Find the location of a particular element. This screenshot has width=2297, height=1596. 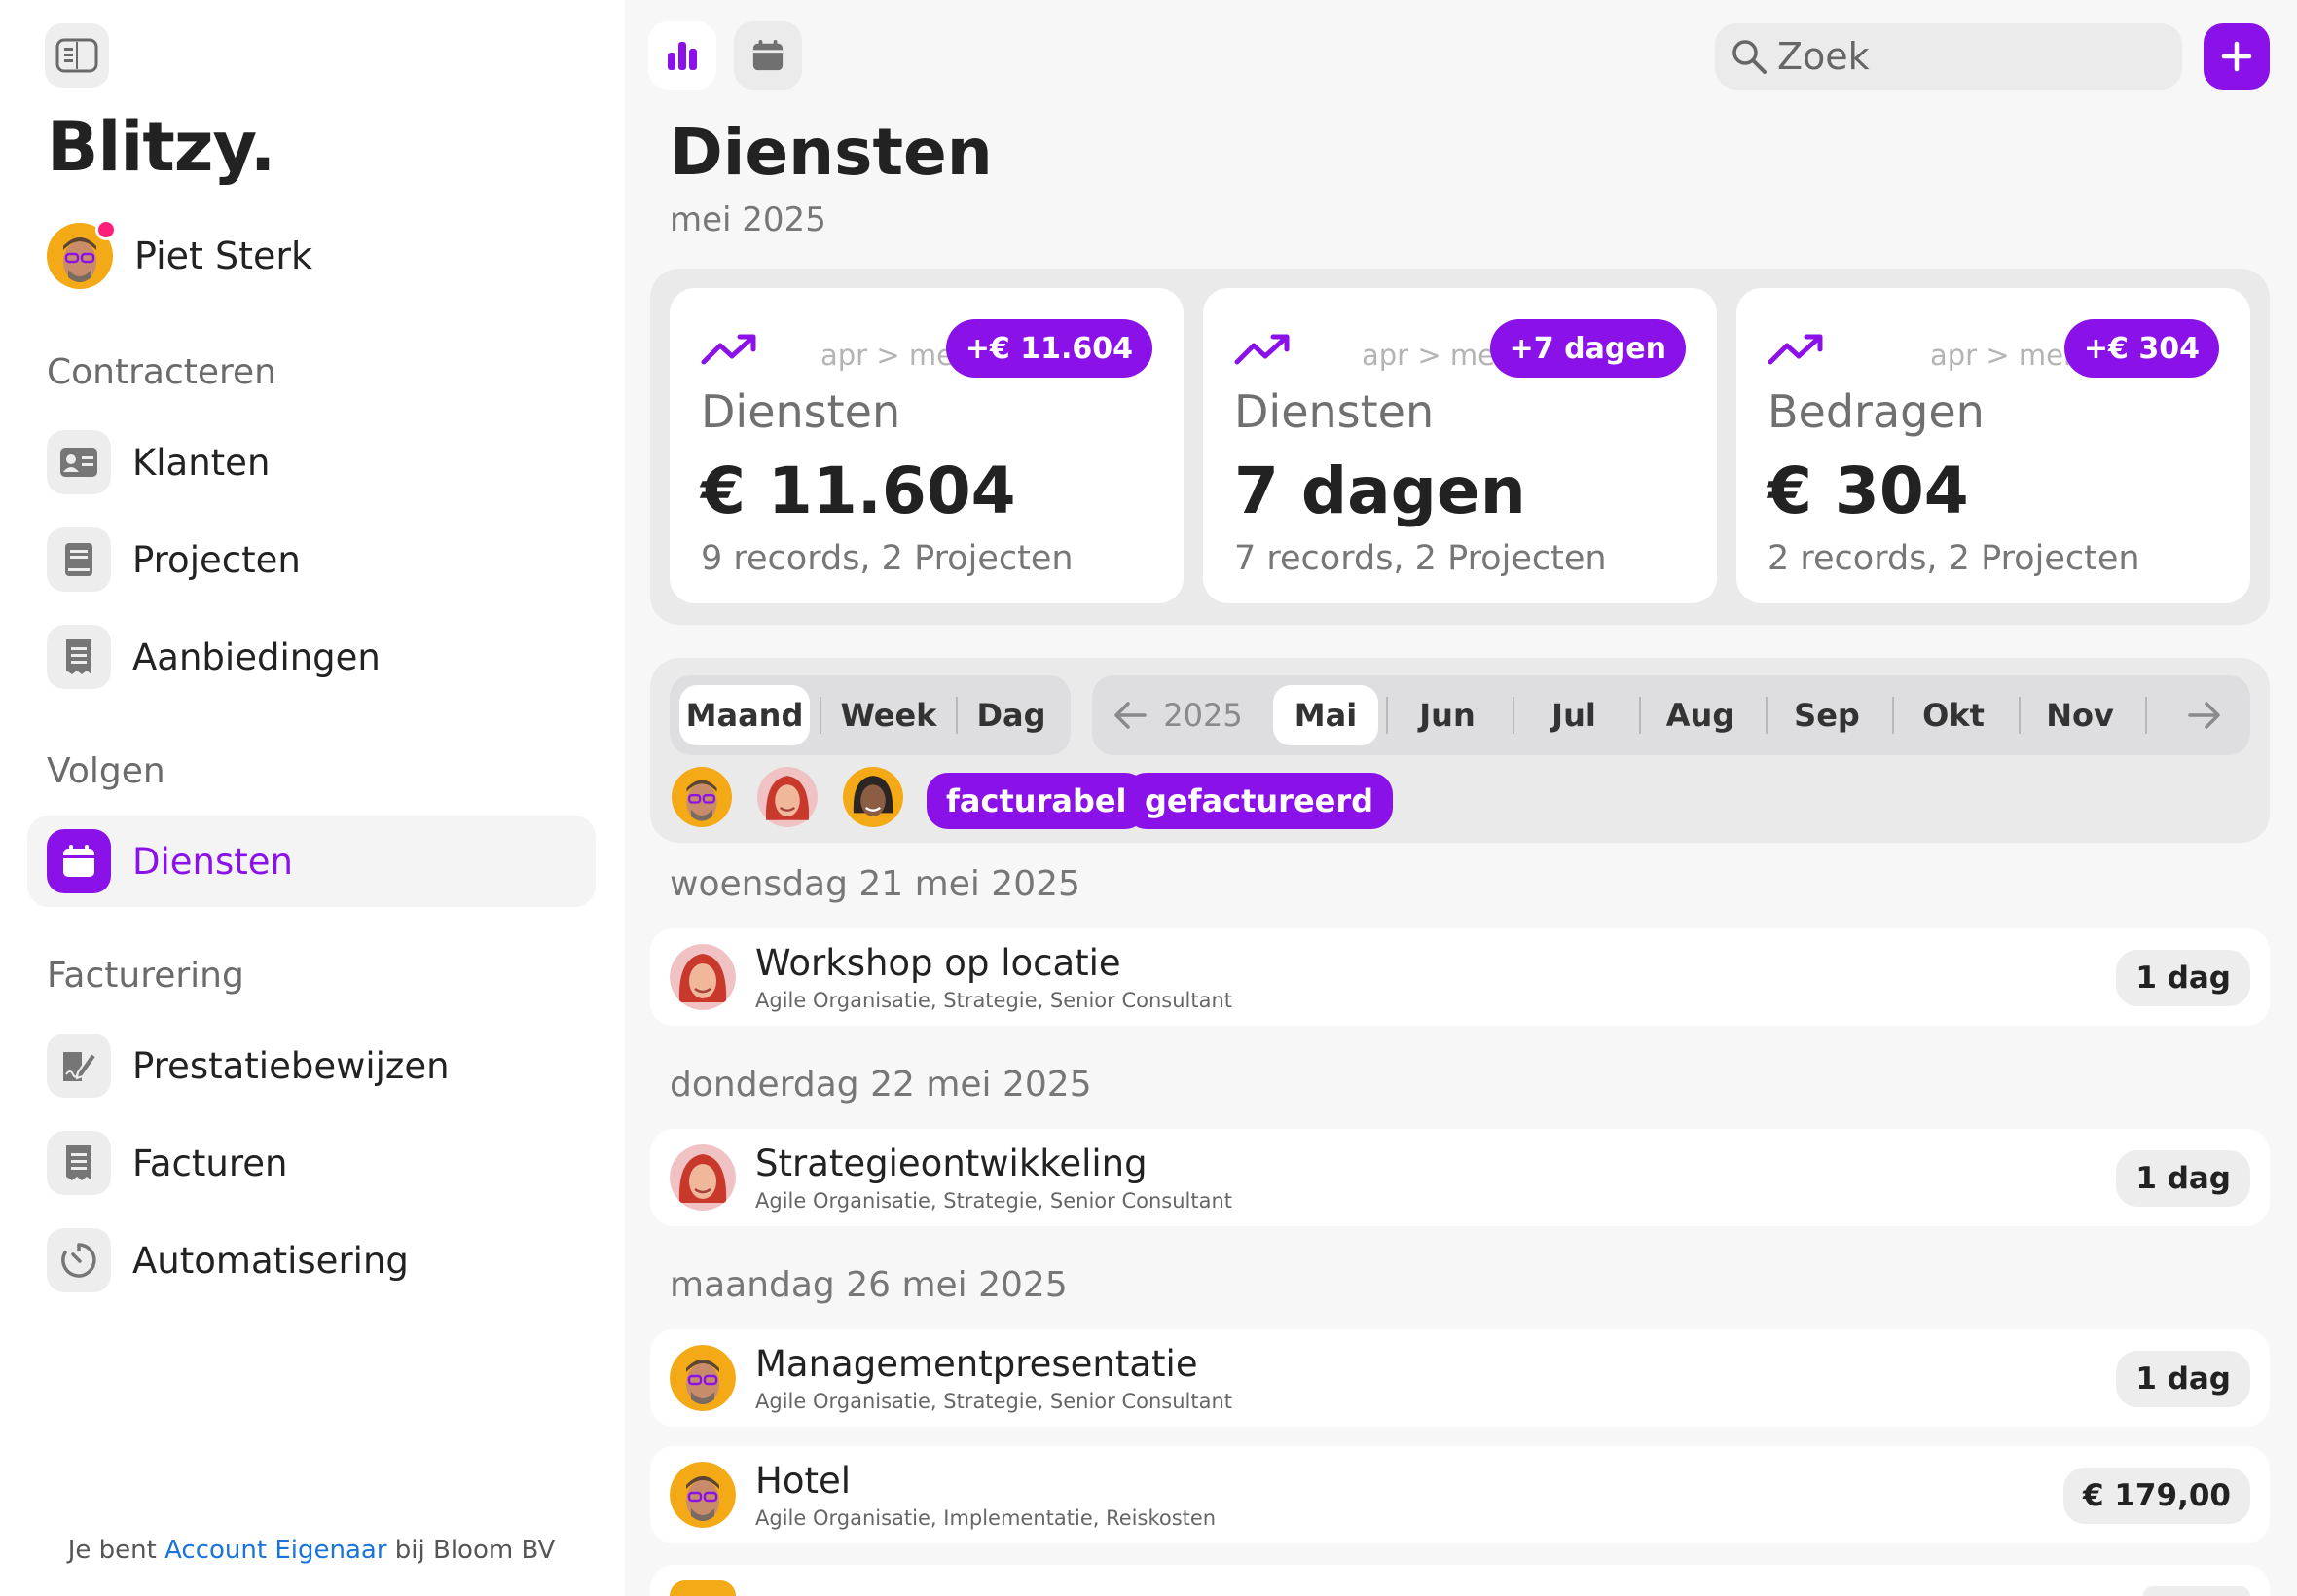

contact-card-icon is located at coordinates (79, 462).